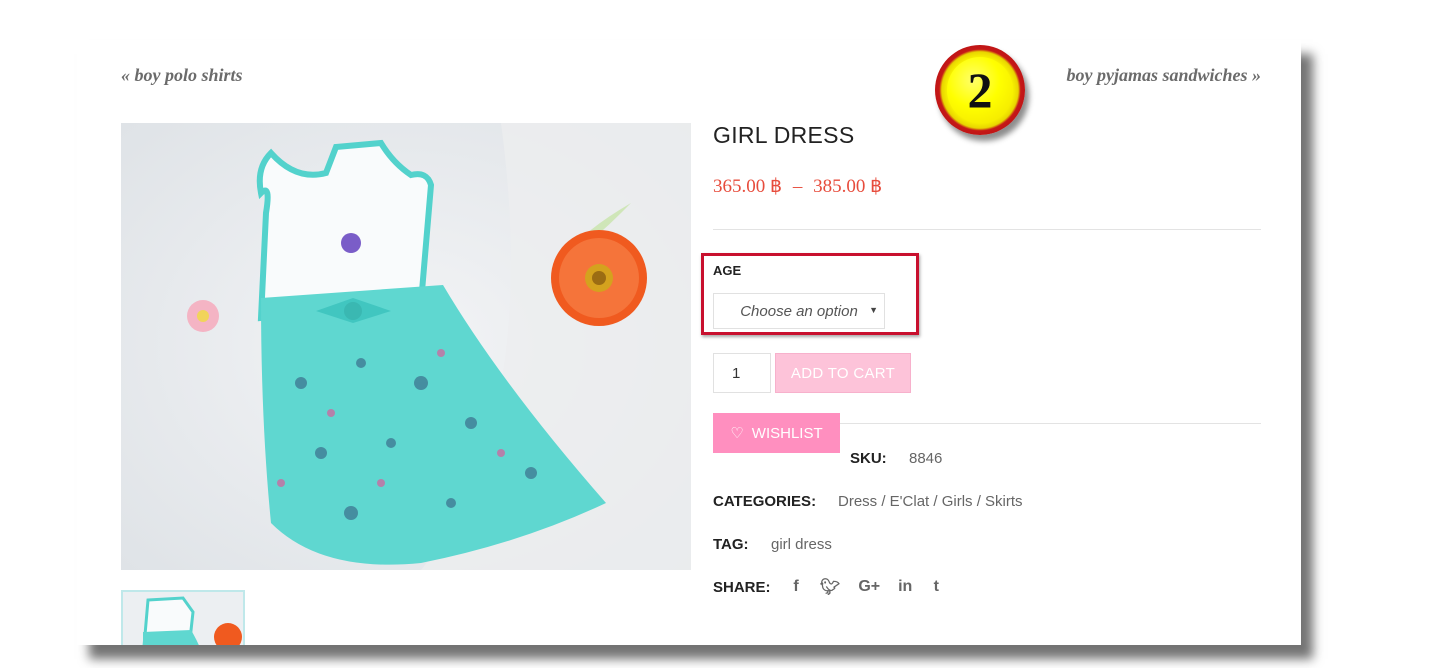  I want to click on wishlist-button: ♡ WISHLIST, so click(776, 433).